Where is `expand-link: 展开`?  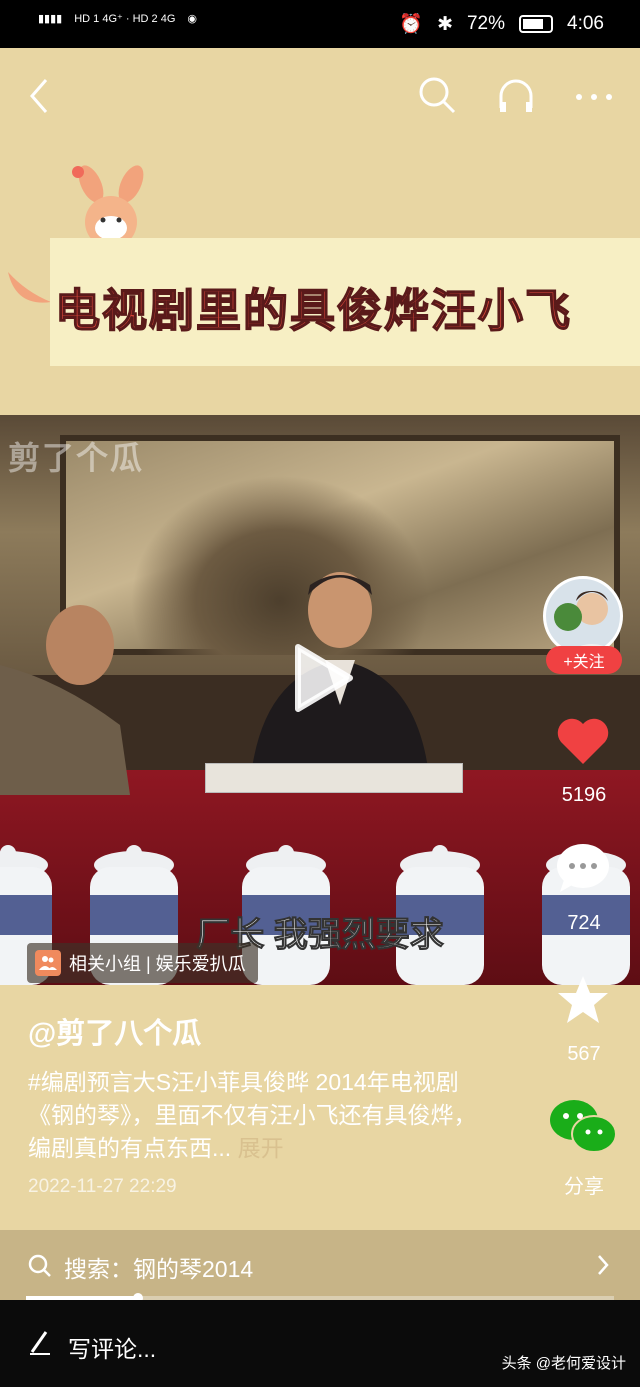
expand-link: 展开 is located at coordinates (261, 1148).